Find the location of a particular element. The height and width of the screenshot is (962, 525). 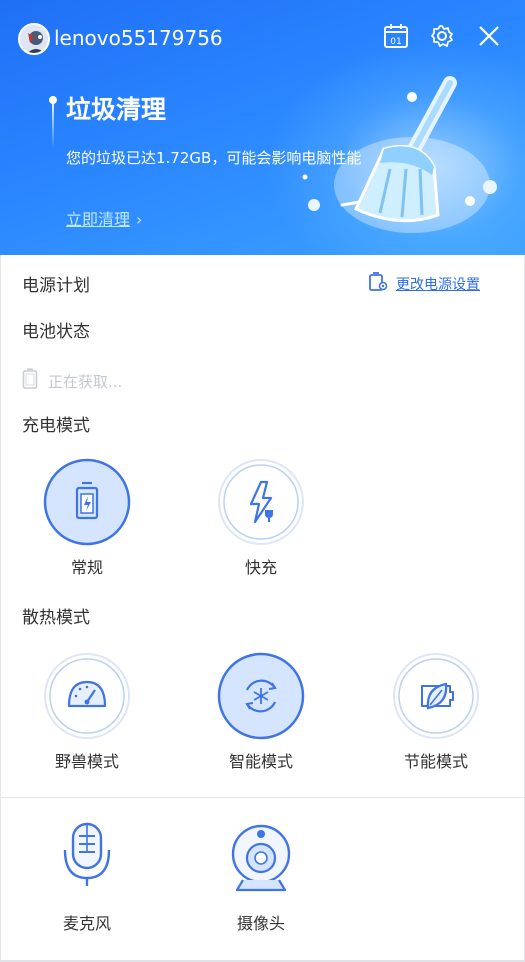

power-plan-label: 电源计划 is located at coordinates (56, 286).